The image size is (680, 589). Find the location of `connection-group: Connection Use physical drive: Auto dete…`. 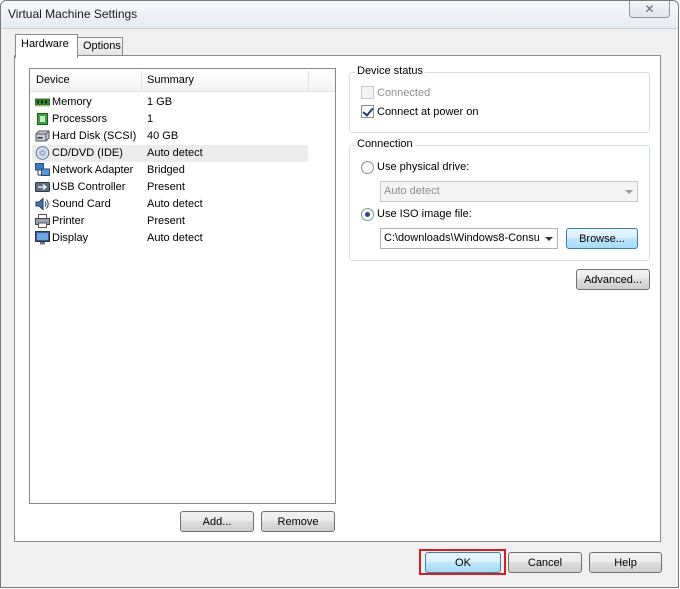

connection-group: Connection Use physical drive: Auto dete… is located at coordinates (499, 199).